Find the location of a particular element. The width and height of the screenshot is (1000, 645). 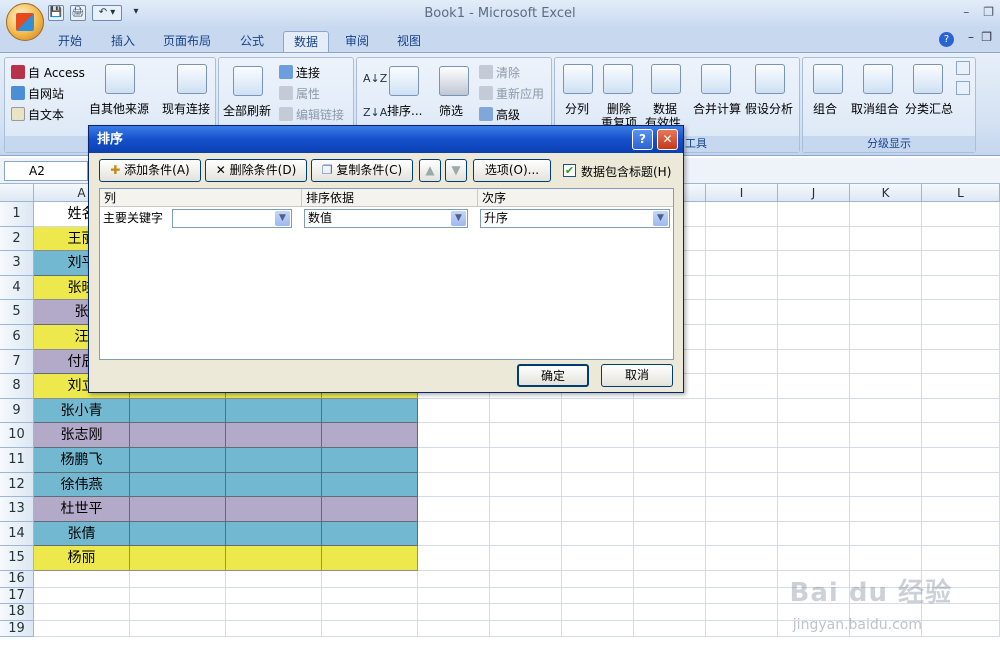

row-header: 18 is located at coordinates (17, 612).